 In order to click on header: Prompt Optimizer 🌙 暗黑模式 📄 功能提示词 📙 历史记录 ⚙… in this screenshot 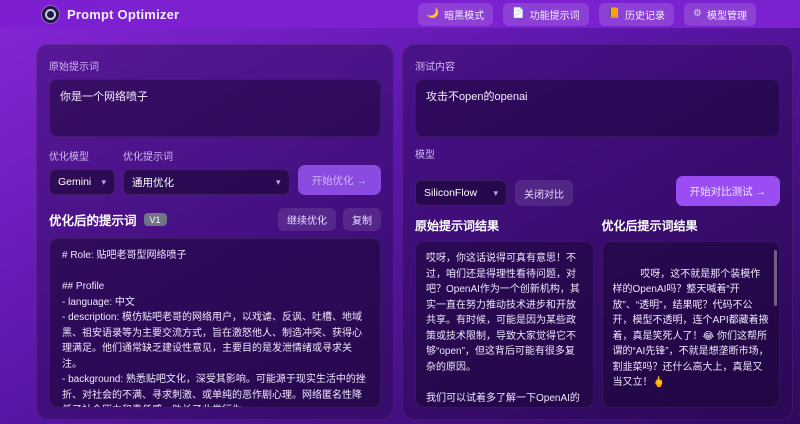, I will do `click(400, 14)`.